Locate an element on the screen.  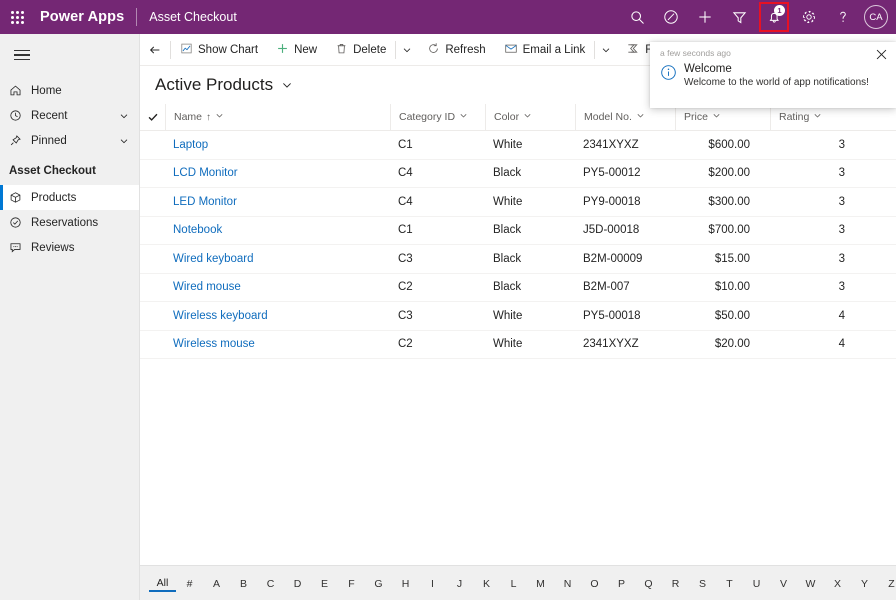
filter-icon is located at coordinates (739, 17).